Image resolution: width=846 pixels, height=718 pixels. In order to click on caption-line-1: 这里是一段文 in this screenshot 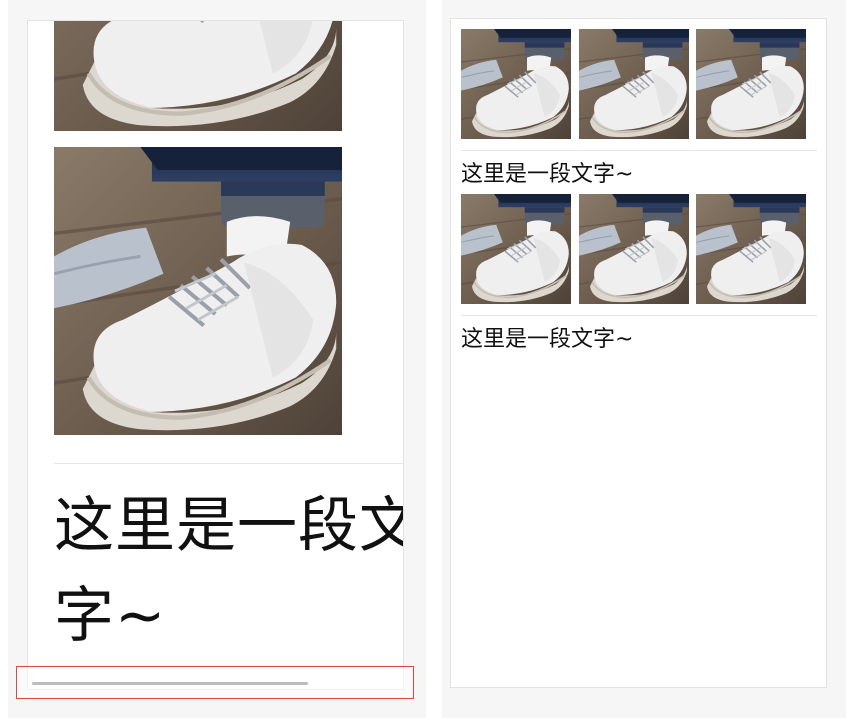, I will do `click(229, 526)`.